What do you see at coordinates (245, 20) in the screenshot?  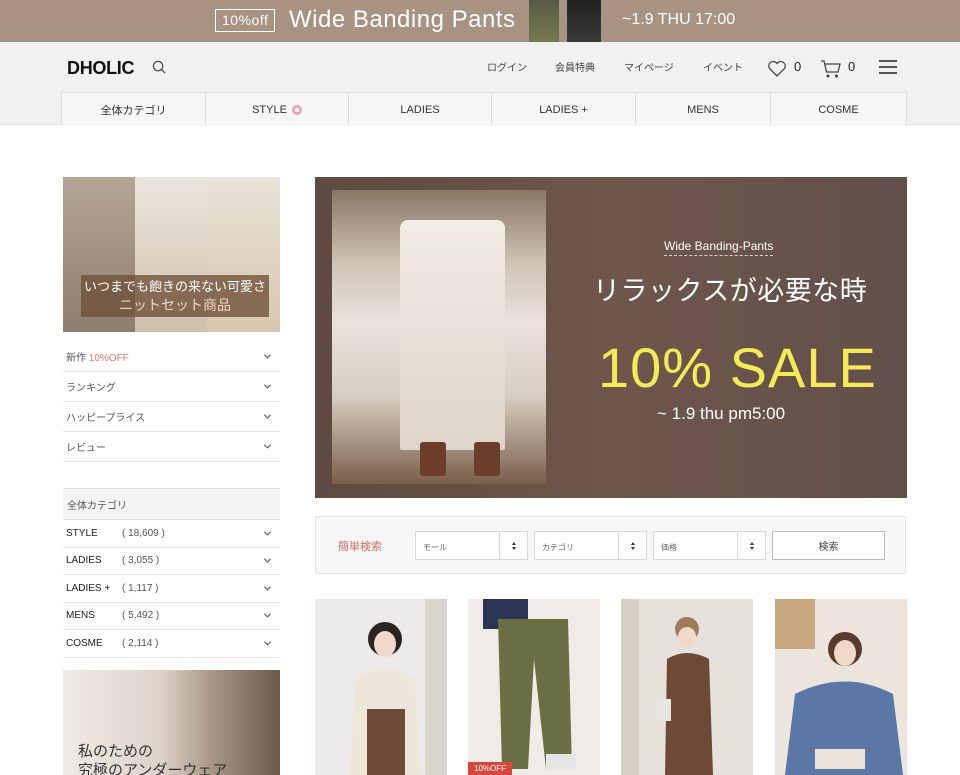 I see `promo-discount-badge: 10%off` at bounding box center [245, 20].